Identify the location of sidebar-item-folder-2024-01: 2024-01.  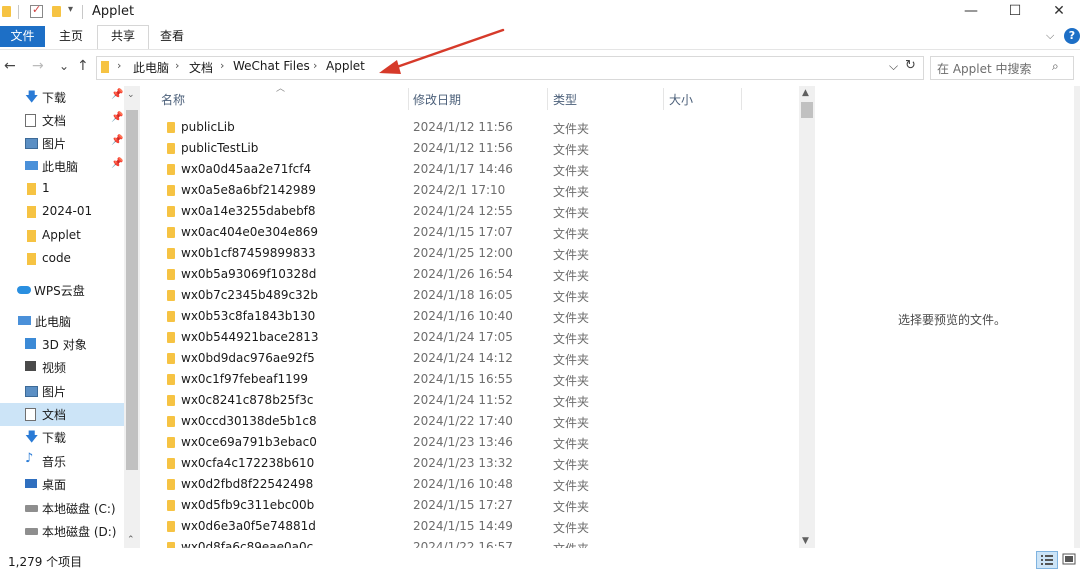
(62, 212).